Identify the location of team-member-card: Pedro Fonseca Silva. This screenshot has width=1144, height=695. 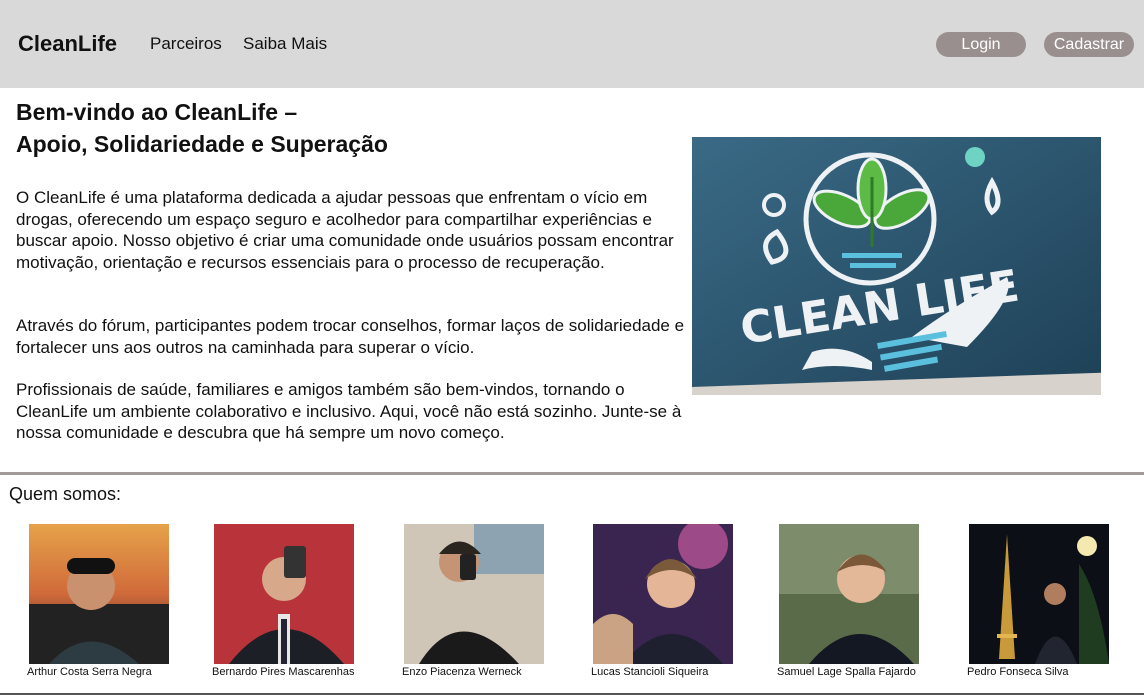
(1038, 601).